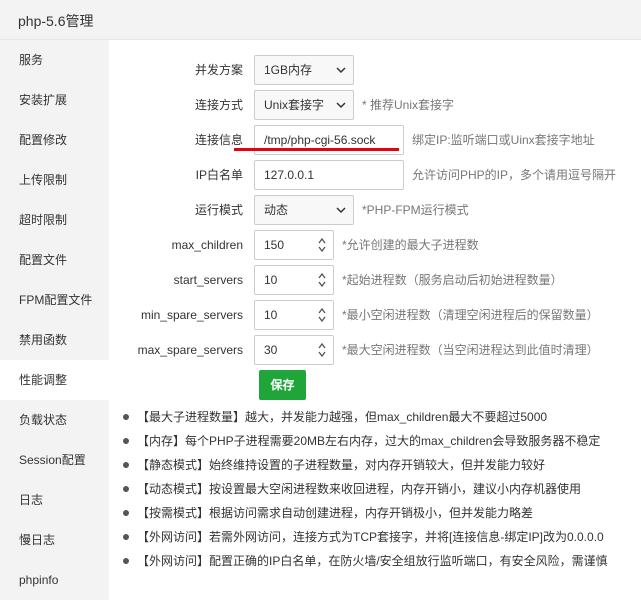 The height and width of the screenshot is (600, 641). What do you see at coordinates (276, 210) in the screenshot?
I see `run-mode-value: 动态` at bounding box center [276, 210].